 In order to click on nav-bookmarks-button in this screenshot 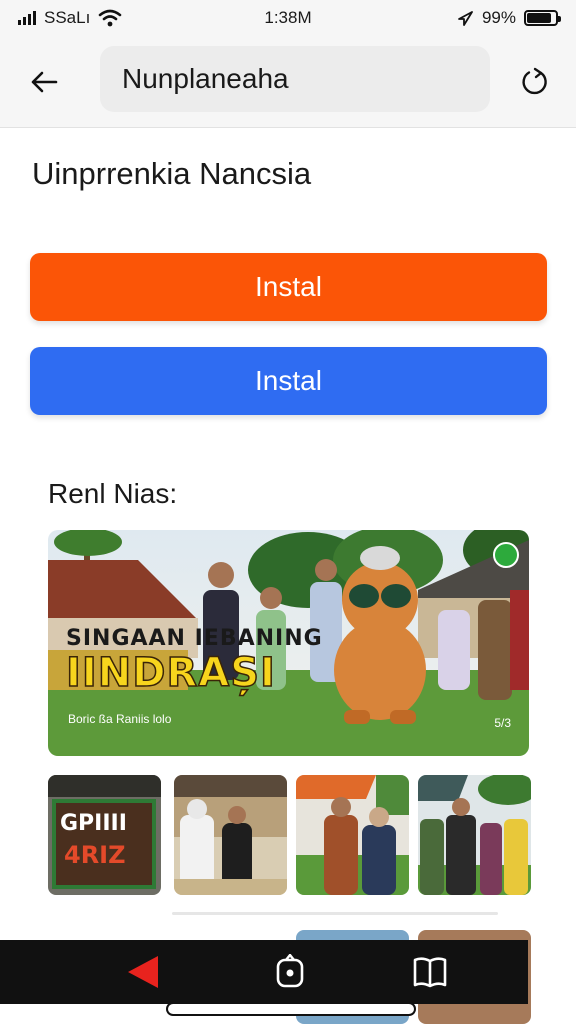, I will do `click(430, 972)`.